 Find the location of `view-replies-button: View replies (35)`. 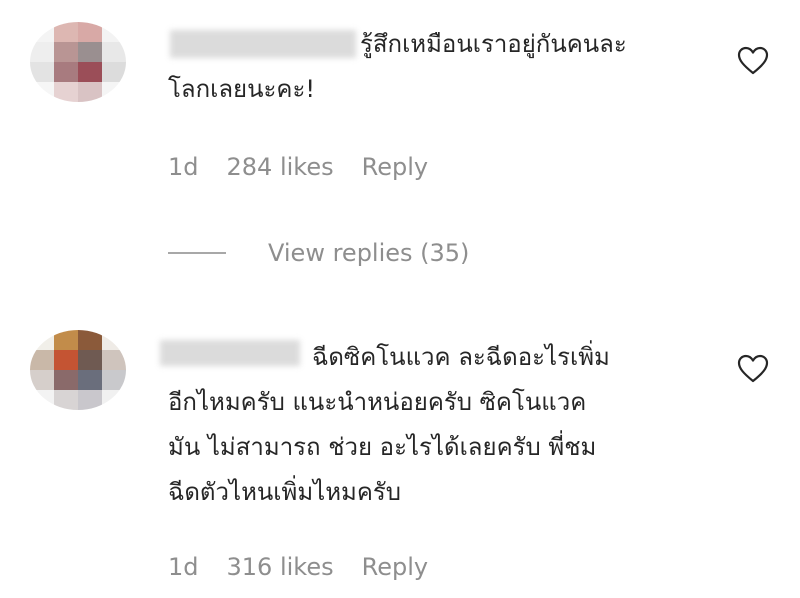

view-replies-button: View replies (35) is located at coordinates (318, 253).